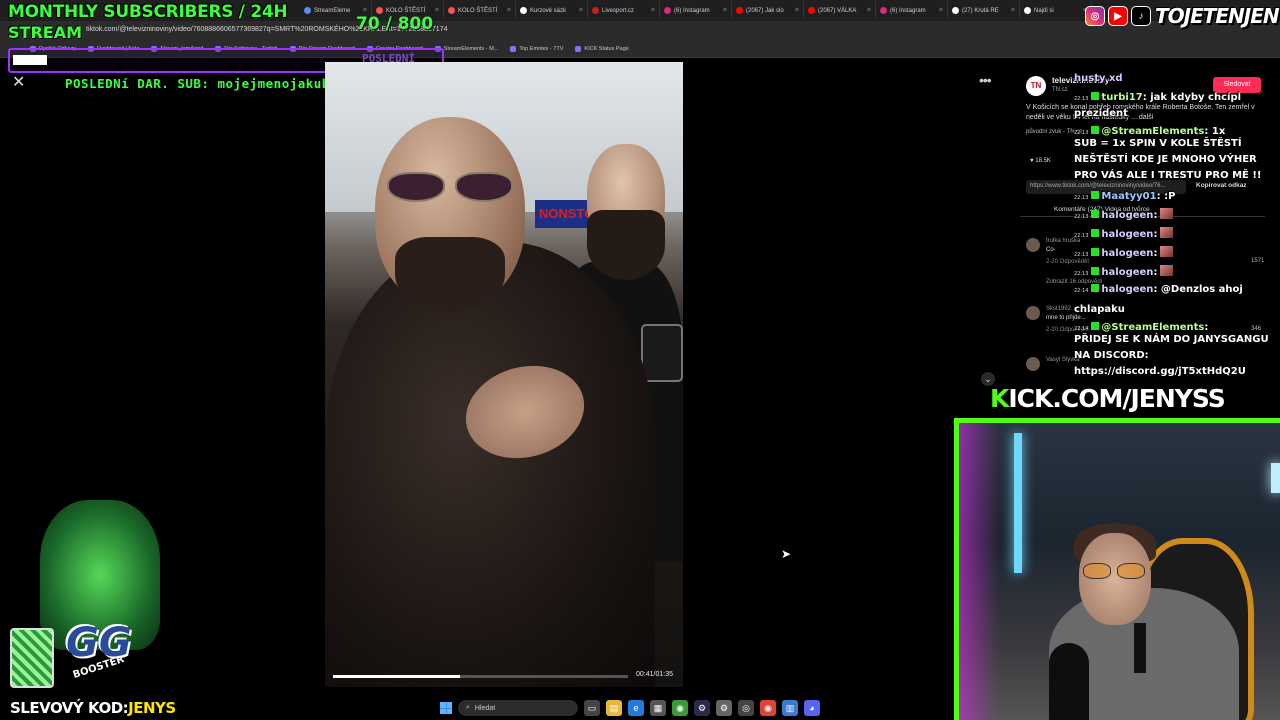 The image size is (1280, 720). Describe the element at coordinates (626, 245) in the screenshot. I see `video-person-bodyguard-beard` at that location.